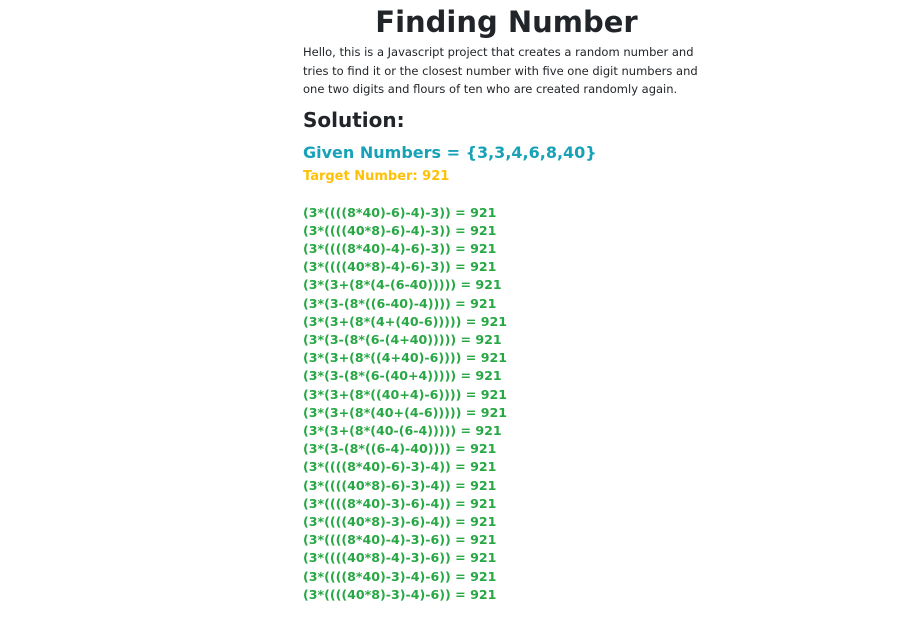 The height and width of the screenshot is (633, 913). Describe the element at coordinates (400, 540) in the screenshot. I see `solution-item: (3*((((8*40)-4)-3)-6)) = 921` at that location.